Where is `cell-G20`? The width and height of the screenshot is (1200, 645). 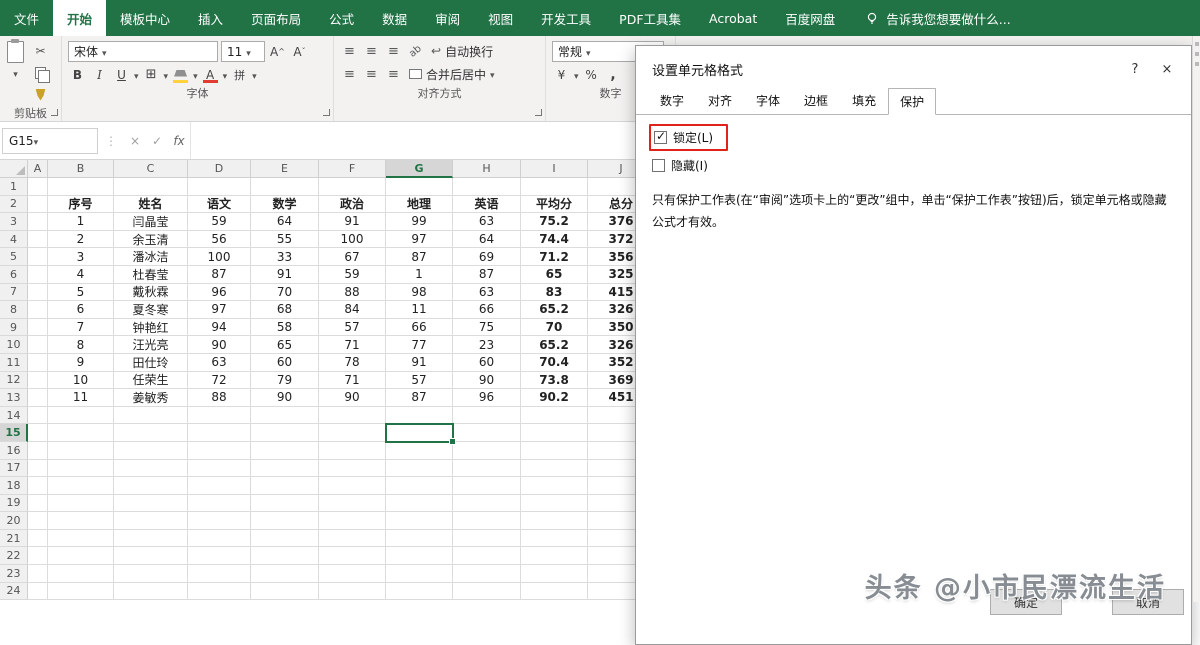
cell-G20 is located at coordinates (419, 521).